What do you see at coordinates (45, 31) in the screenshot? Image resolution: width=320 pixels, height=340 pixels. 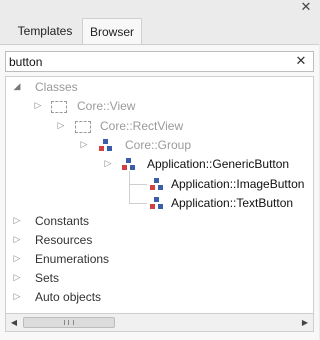 I see `tab-templates: Templates` at bounding box center [45, 31].